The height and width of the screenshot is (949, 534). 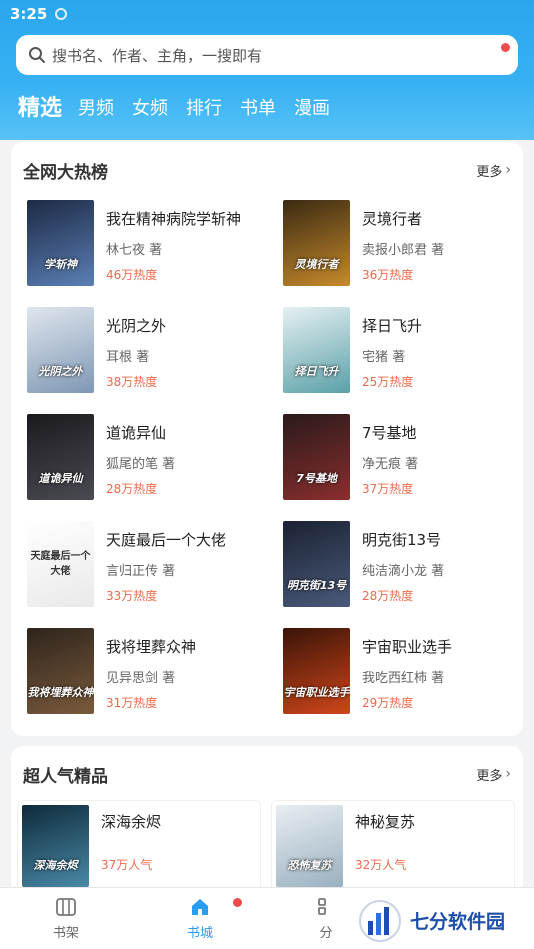 What do you see at coordinates (132, 382) in the screenshot?
I see `book-heat: 38万热度` at bounding box center [132, 382].